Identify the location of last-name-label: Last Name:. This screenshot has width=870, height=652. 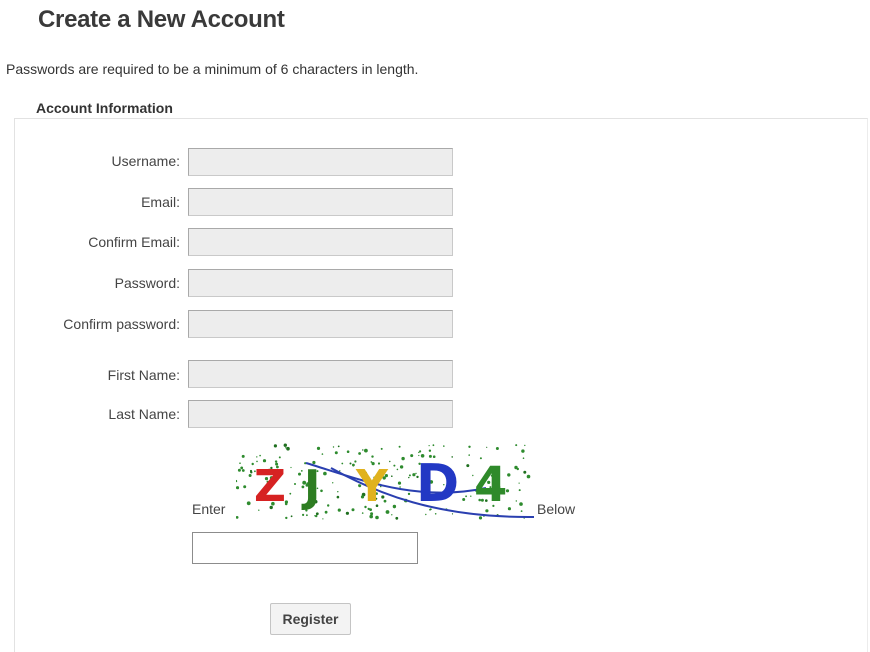
(144, 414).